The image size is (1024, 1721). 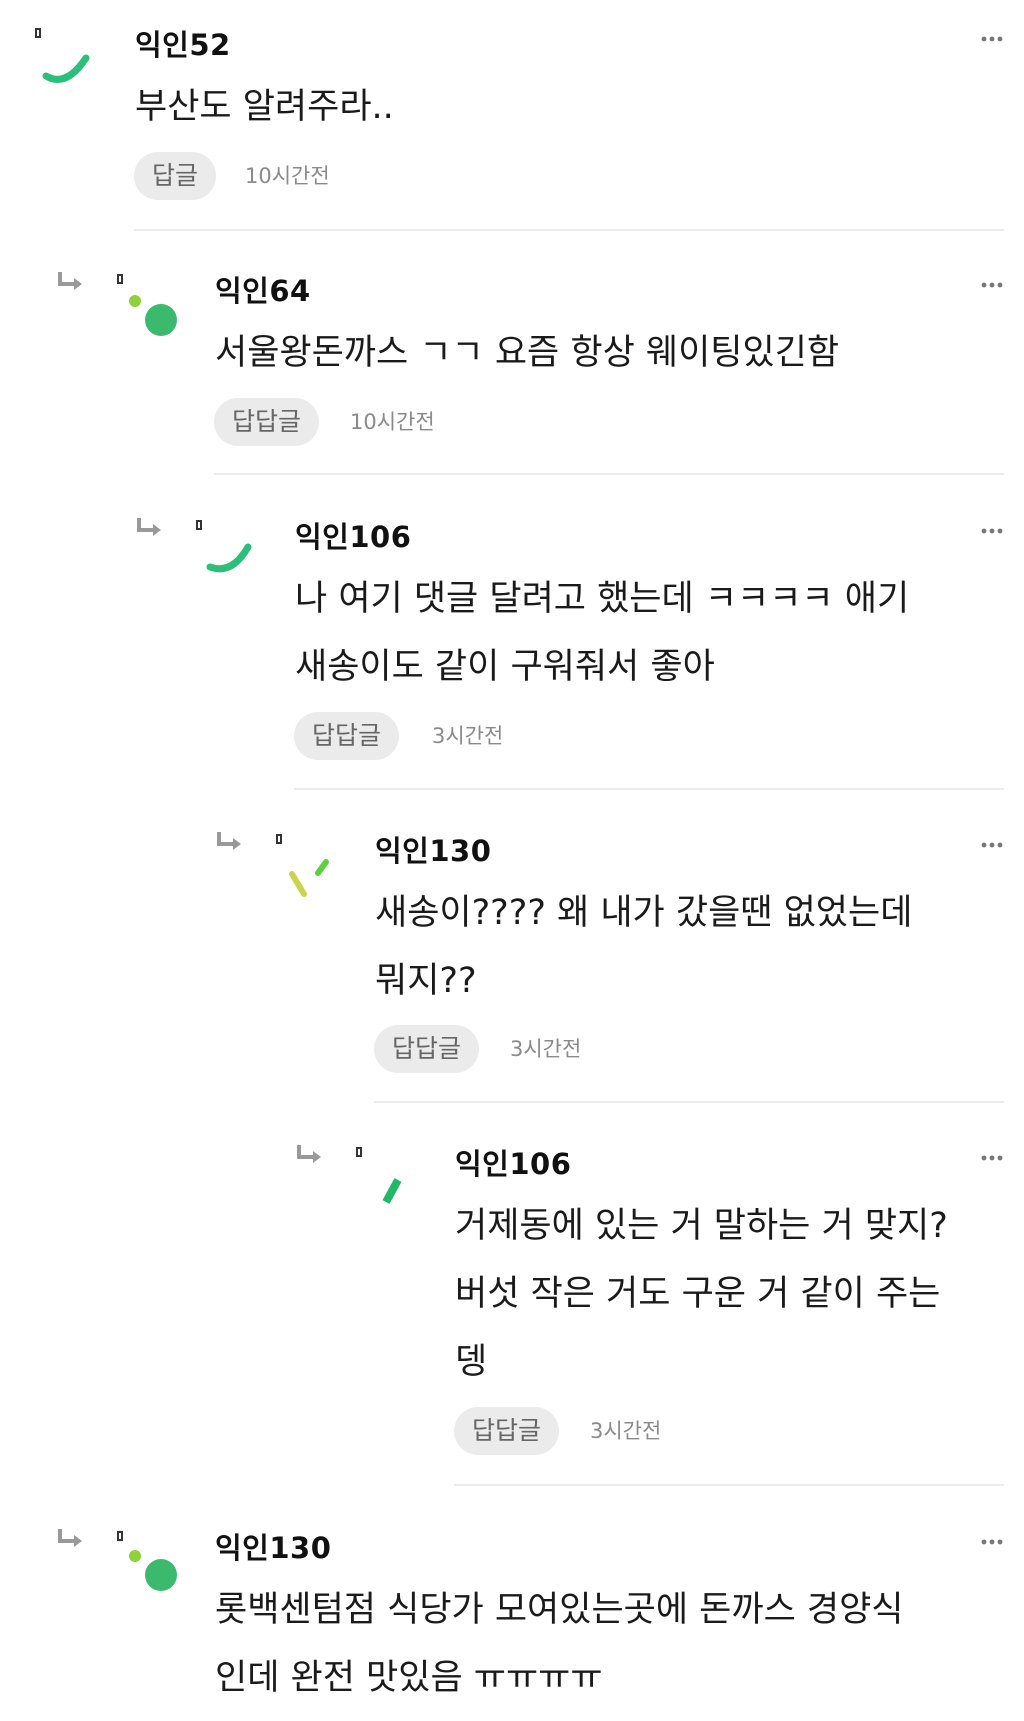 I want to click on comment-text-line: 새송이도 같이 구워줘서 좋아, so click(x=505, y=667).